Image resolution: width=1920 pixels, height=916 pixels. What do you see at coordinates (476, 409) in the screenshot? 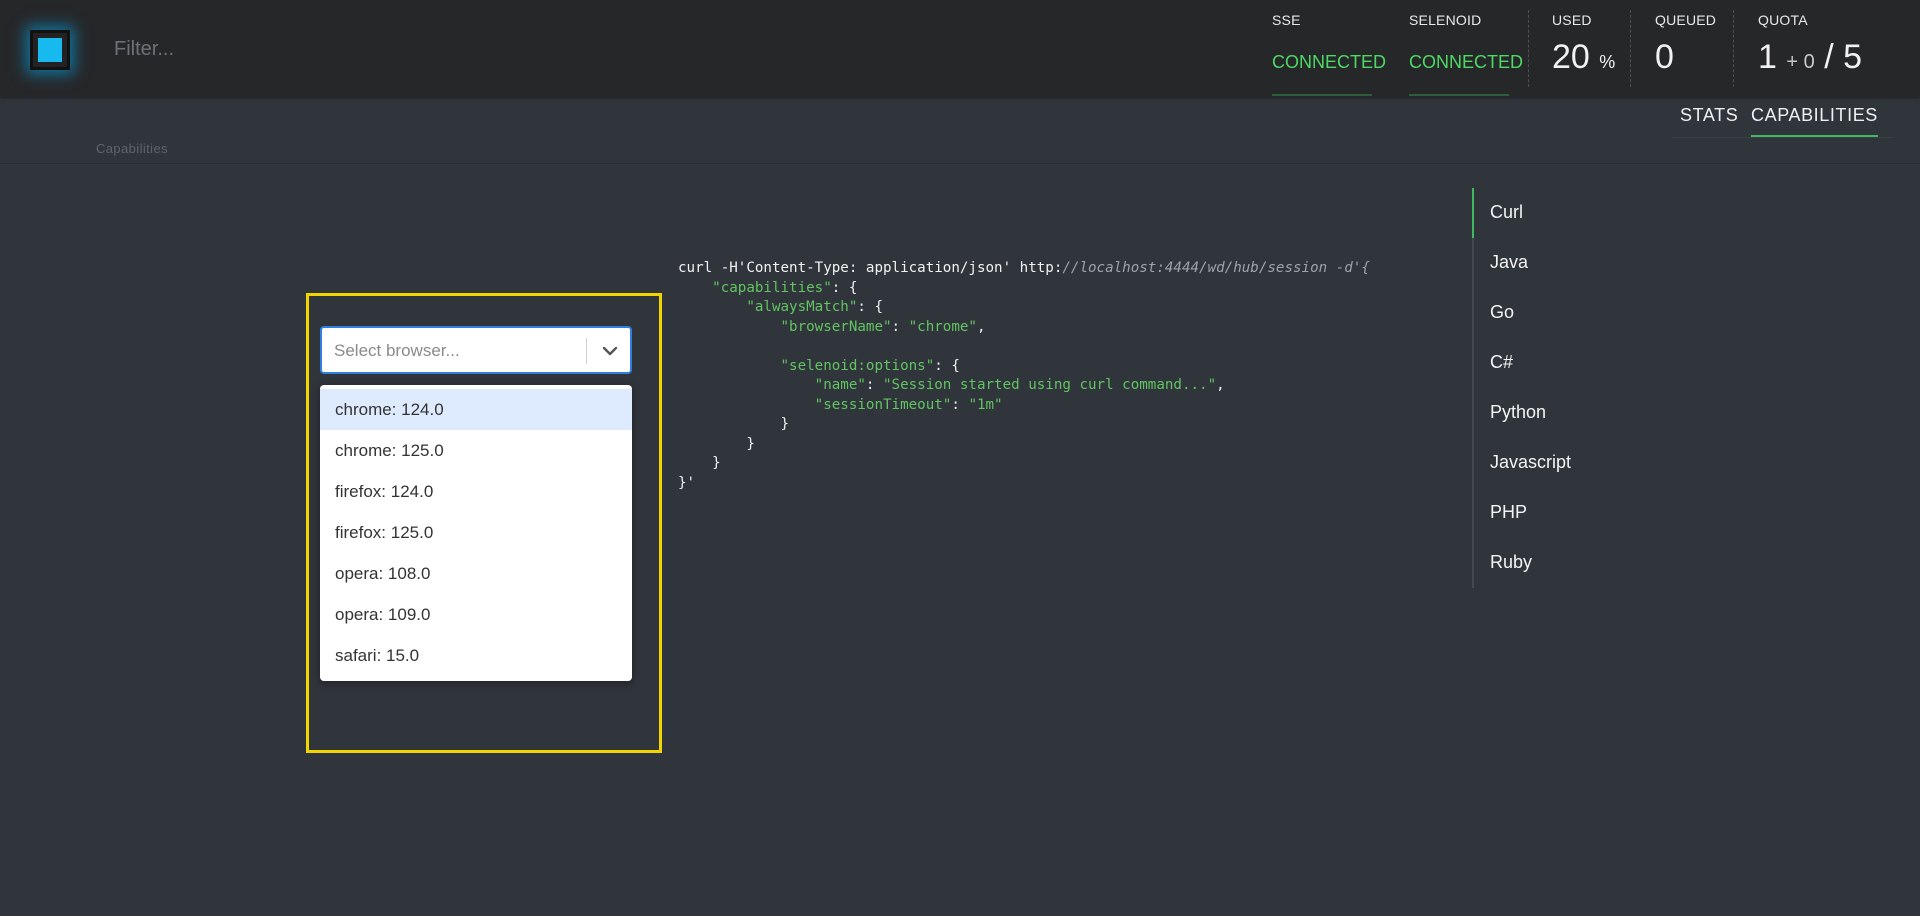
I see `browser-option: chrome: 124.0` at bounding box center [476, 409].